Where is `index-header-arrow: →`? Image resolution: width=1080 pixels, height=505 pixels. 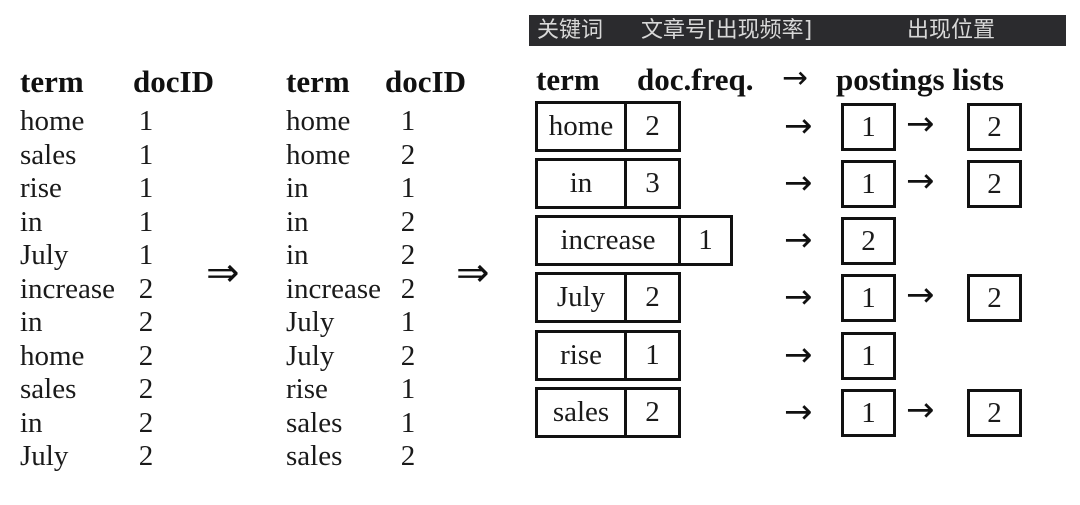
index-header-arrow: → is located at coordinates (795, 78).